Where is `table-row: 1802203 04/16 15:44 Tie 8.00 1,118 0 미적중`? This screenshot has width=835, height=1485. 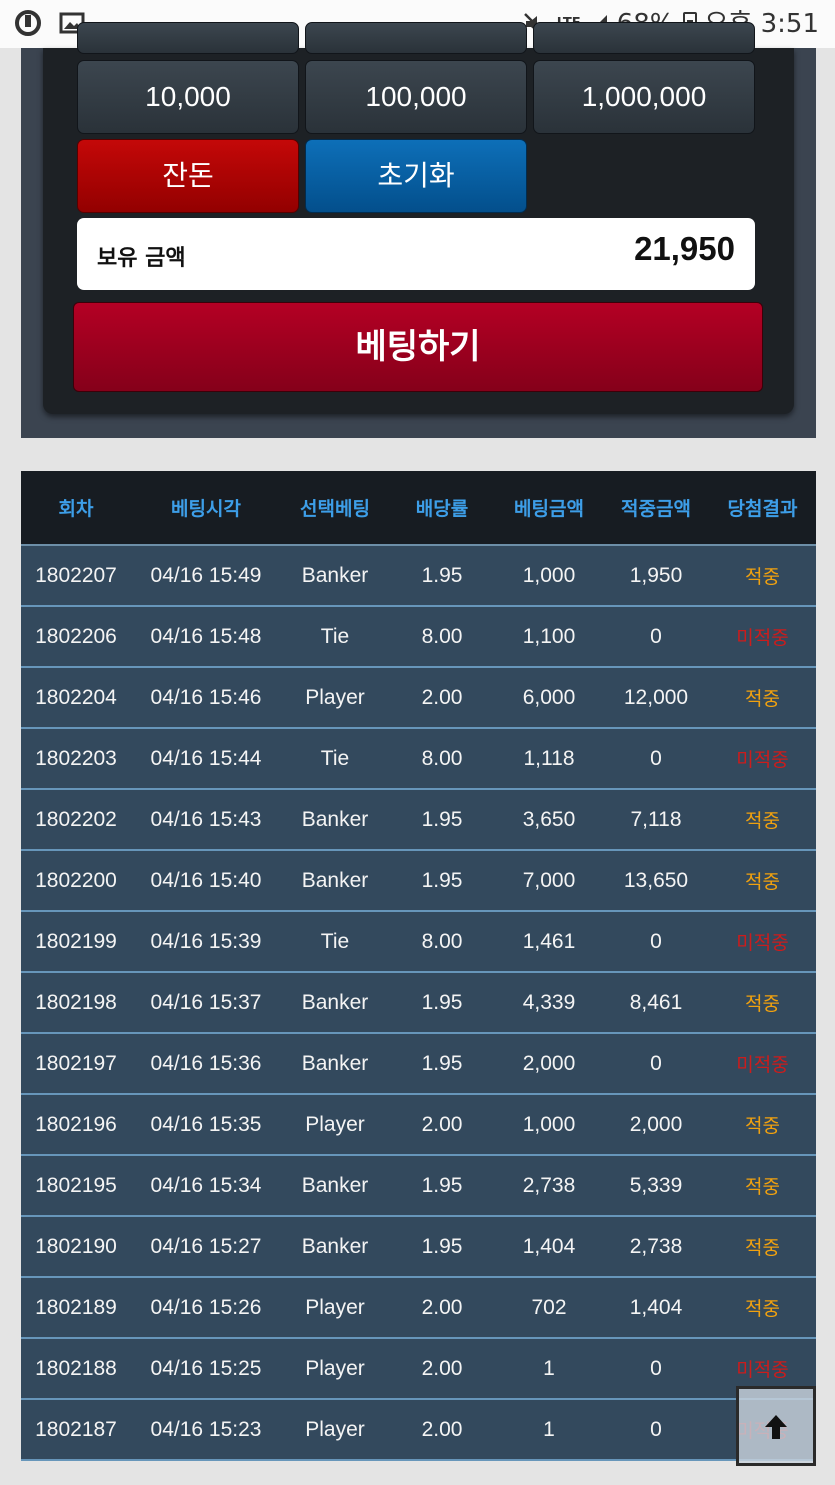
table-row: 1802203 04/16 15:44 Tie 8.00 1,118 0 미적중 is located at coordinates (418, 759).